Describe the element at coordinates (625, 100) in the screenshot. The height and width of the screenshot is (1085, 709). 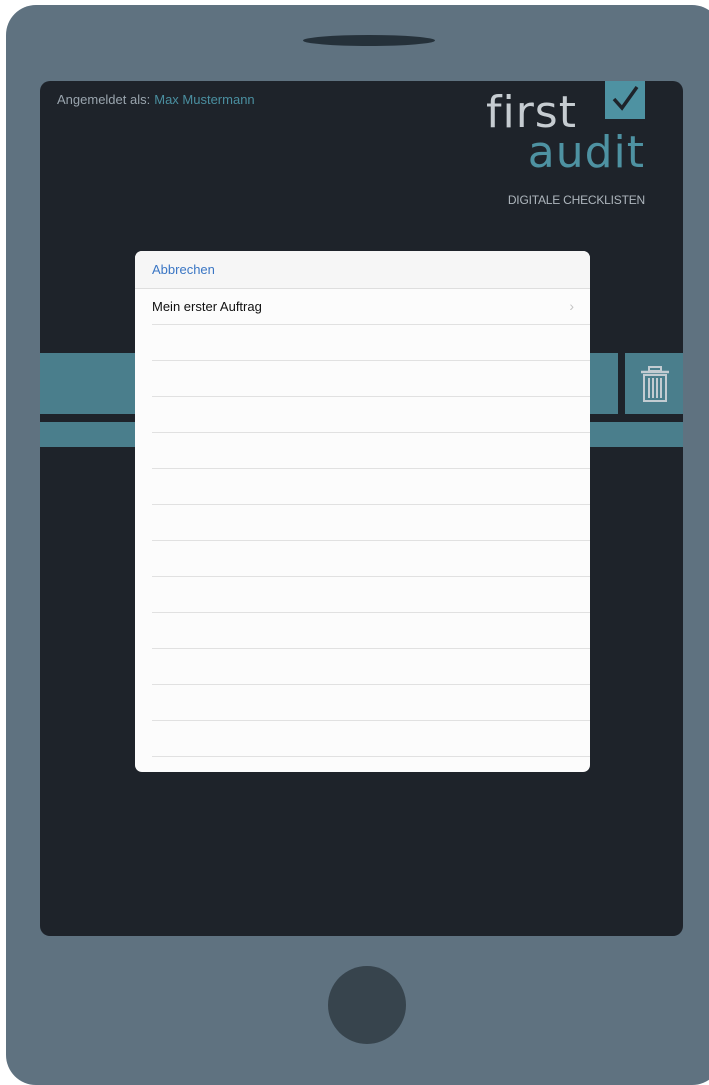
I see `check-icon` at that location.